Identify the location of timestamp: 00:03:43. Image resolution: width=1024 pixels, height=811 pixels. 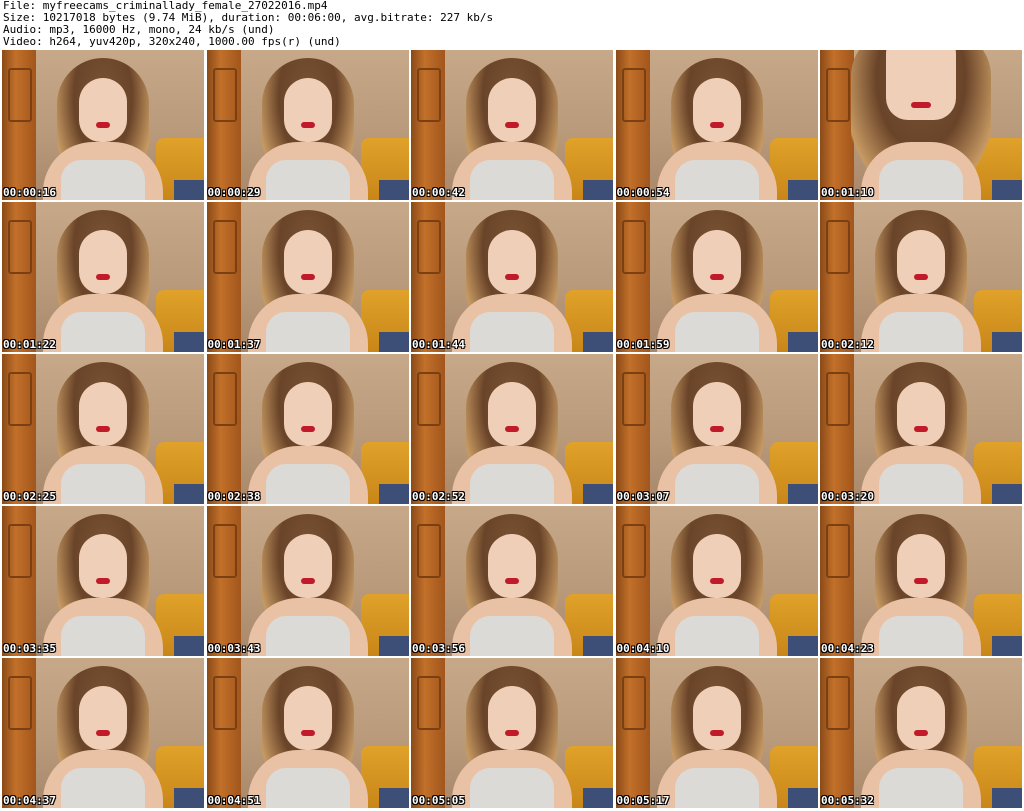
(234, 648).